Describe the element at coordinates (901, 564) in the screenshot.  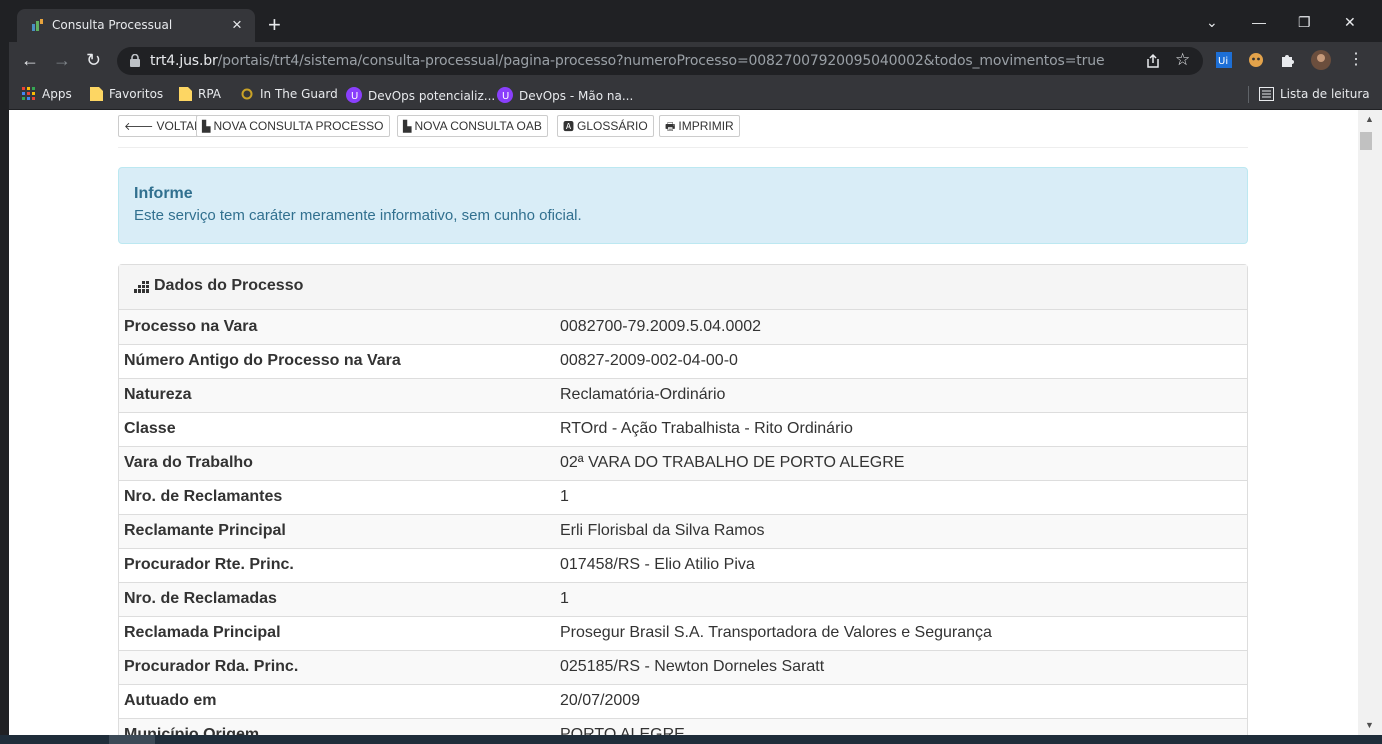
I see `field-value: 017458/RS - Elio Atilio Piva` at that location.